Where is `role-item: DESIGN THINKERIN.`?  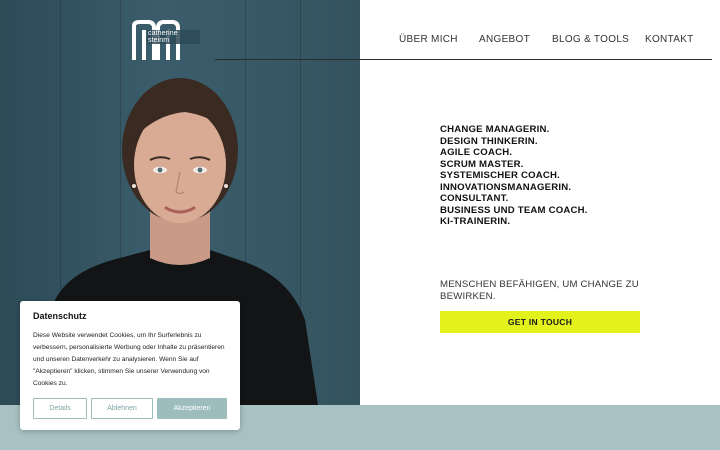 role-item: DESIGN THINKERIN. is located at coordinates (489, 141).